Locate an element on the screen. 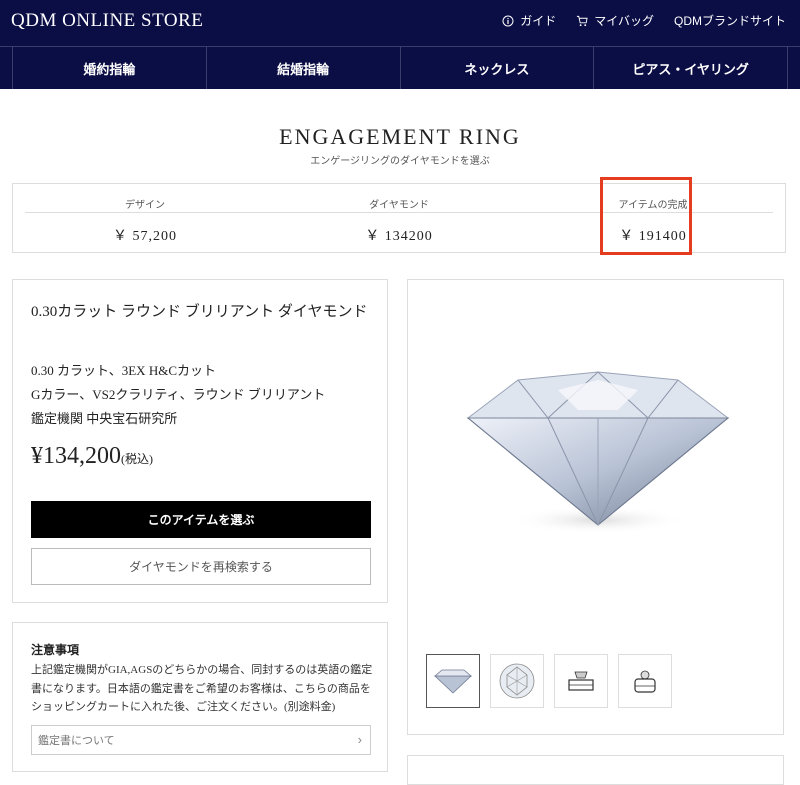 The width and height of the screenshot is (800, 785). design-label: デザイン is located at coordinates (145, 205).